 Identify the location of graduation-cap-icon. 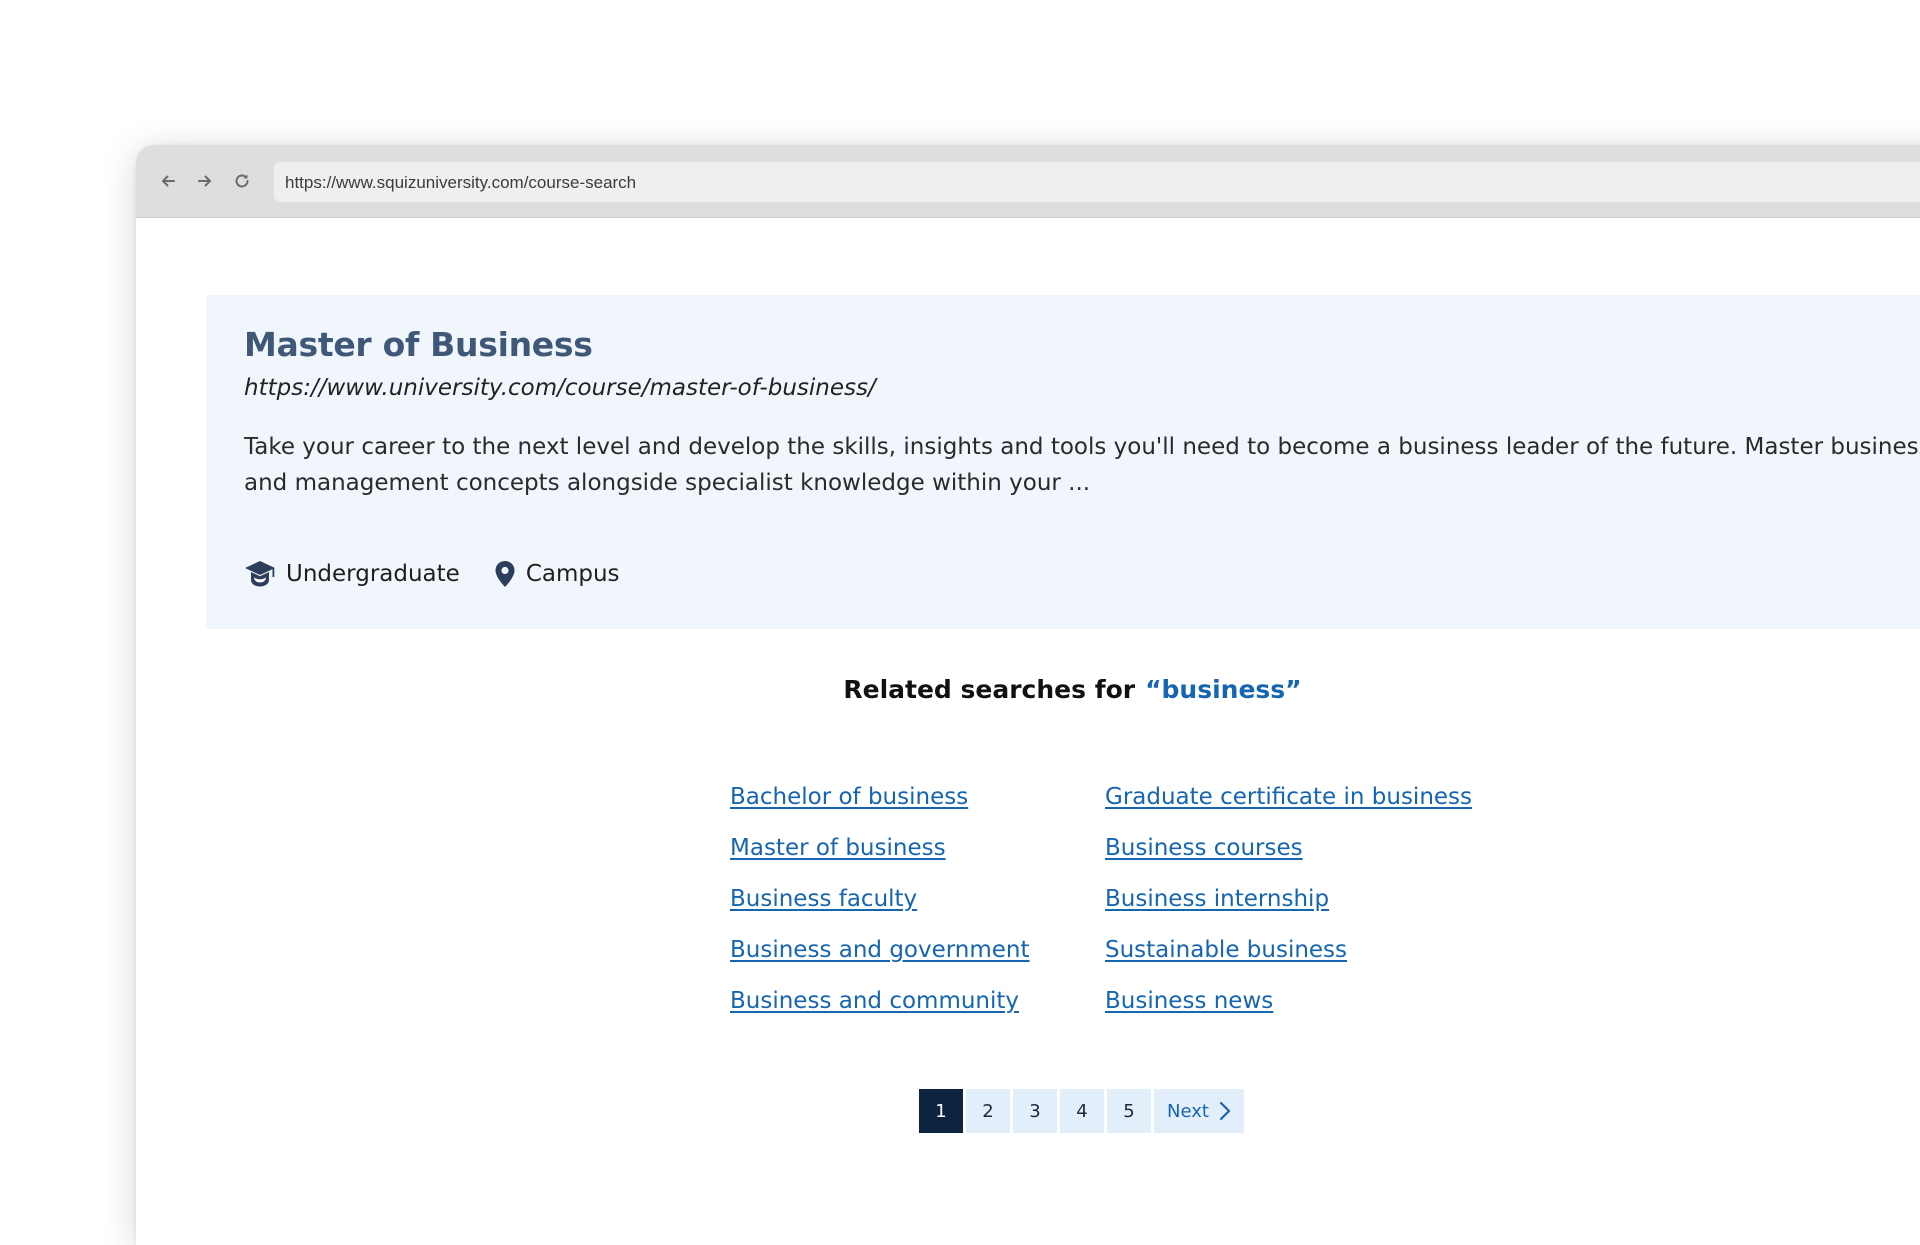
(260, 574).